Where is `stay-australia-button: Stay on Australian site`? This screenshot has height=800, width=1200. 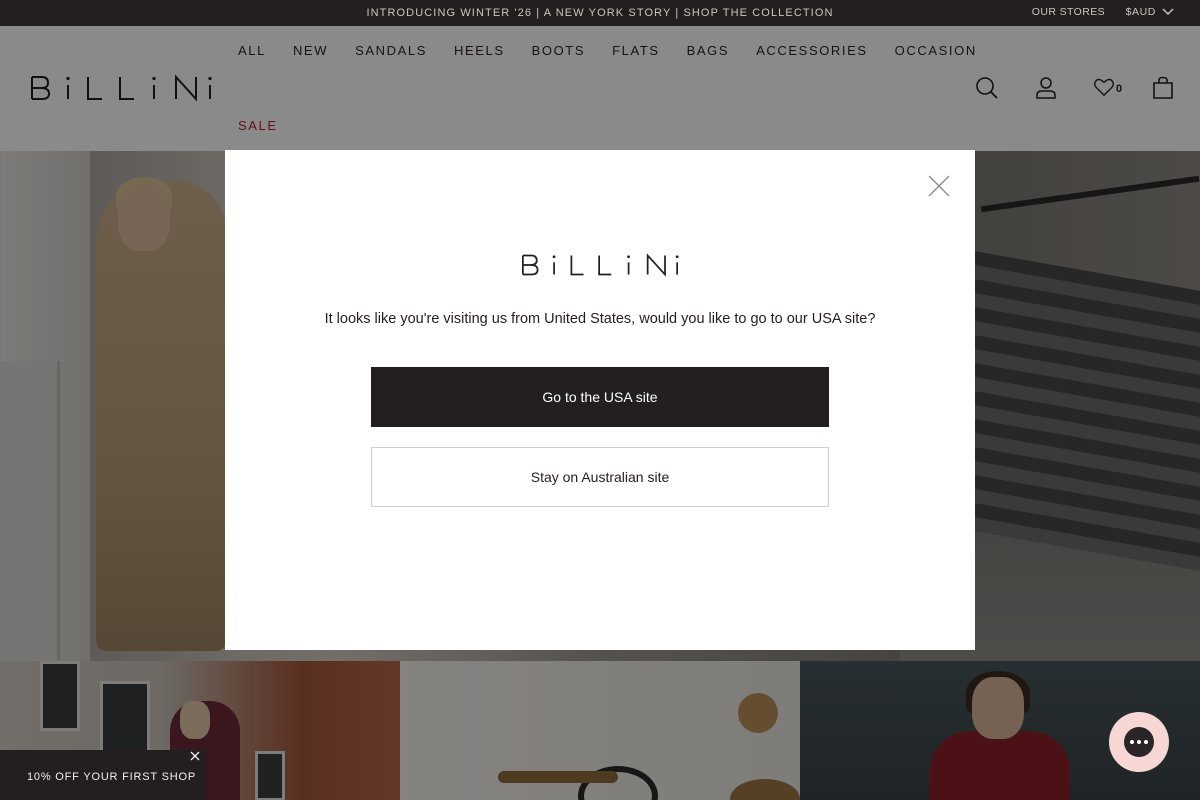 stay-australia-button: Stay on Australian site is located at coordinates (600, 477).